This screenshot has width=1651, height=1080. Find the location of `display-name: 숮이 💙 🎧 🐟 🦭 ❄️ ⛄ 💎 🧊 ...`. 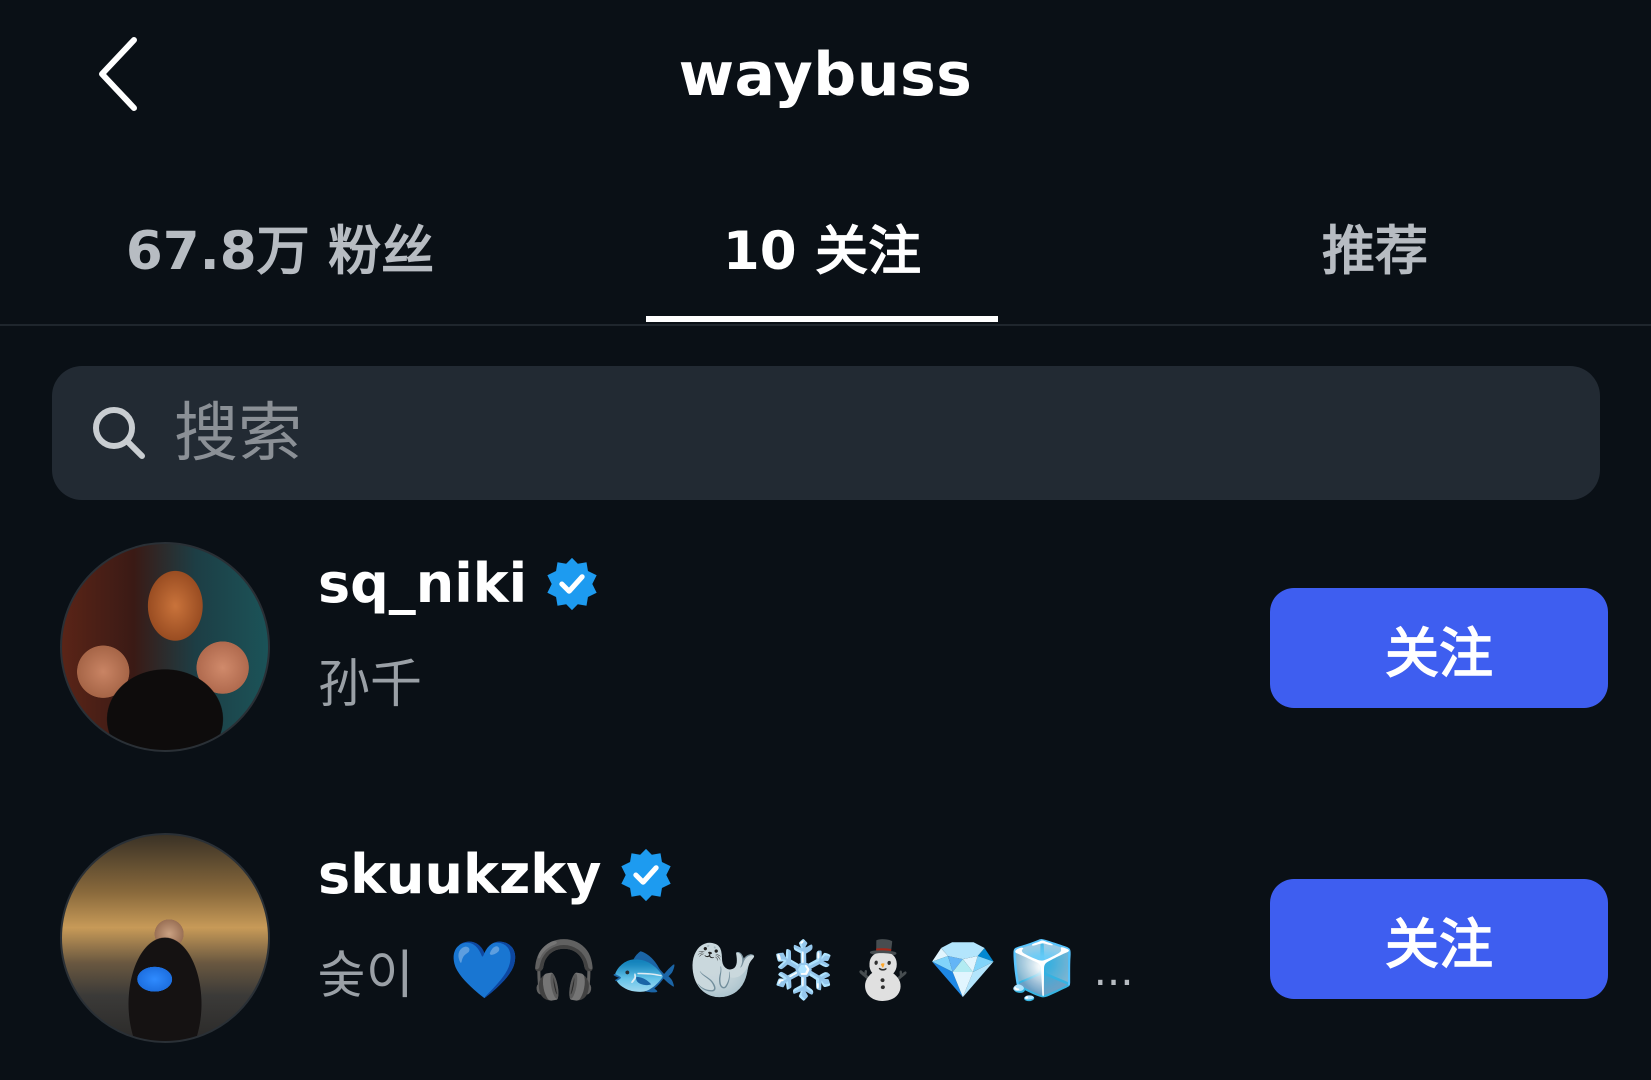

display-name: 숮이 💙 🎧 🐟 🦭 ❄️ ⛄ 💎 🧊 ... is located at coordinates (726, 970).